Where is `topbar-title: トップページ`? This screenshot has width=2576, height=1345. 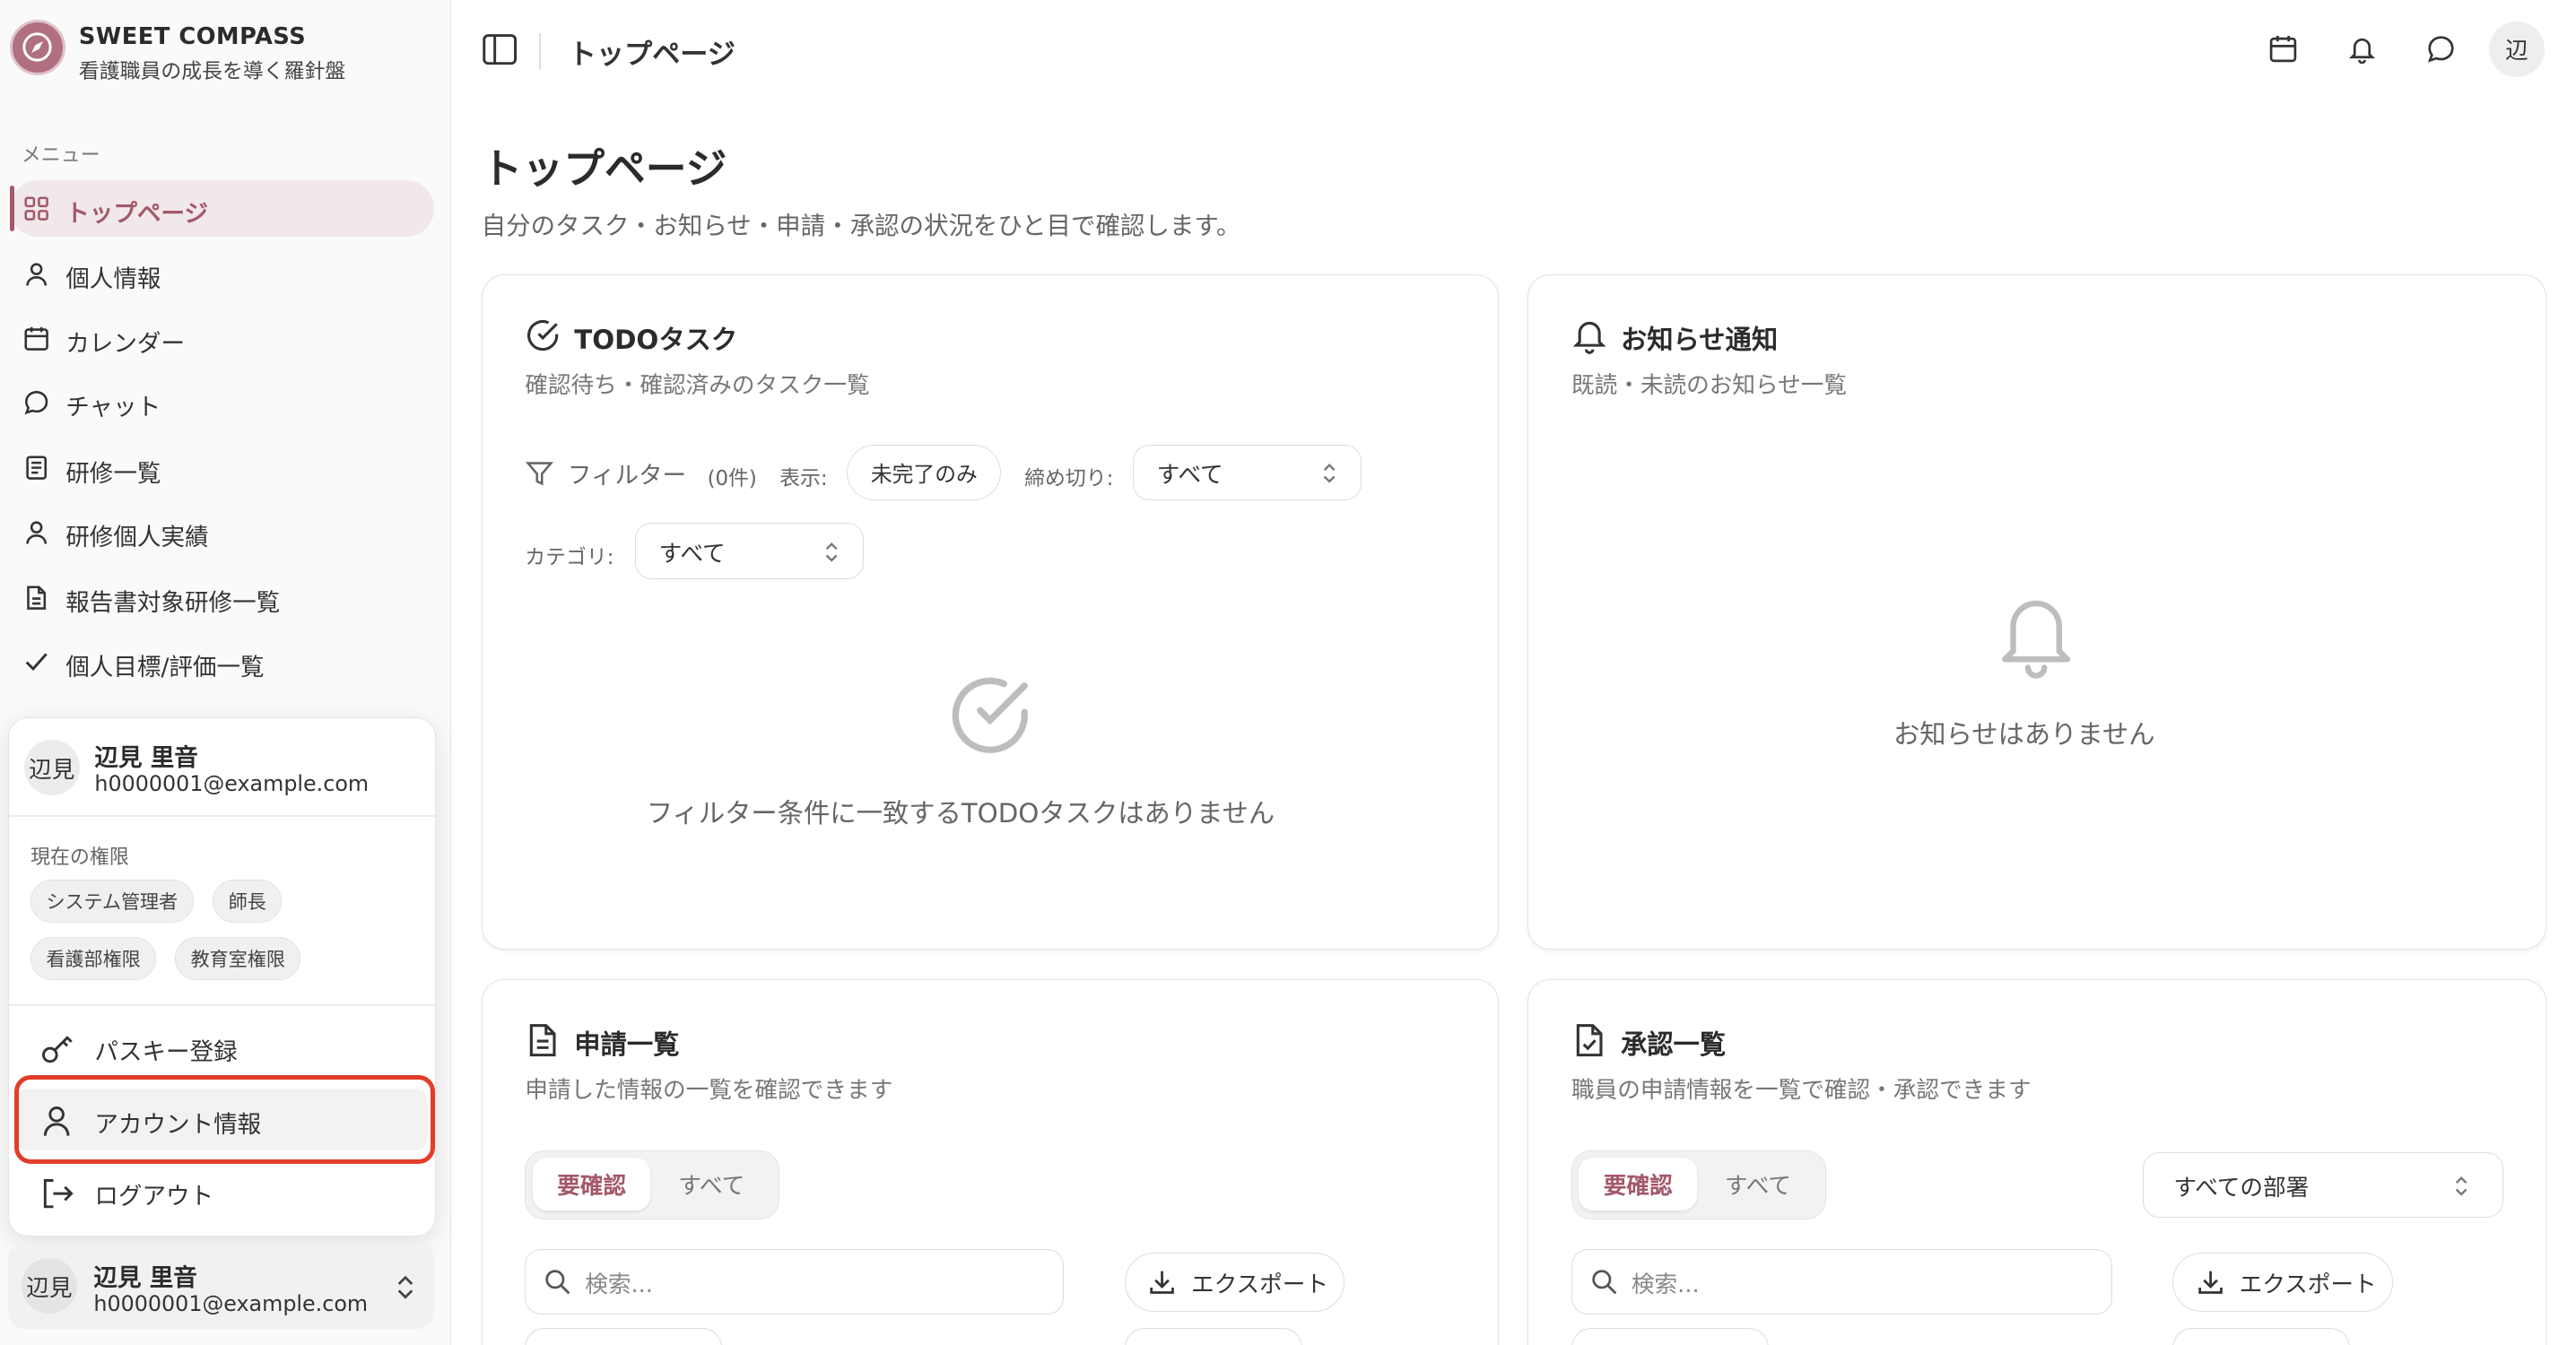
topbar-title: トップページ is located at coordinates (651, 54).